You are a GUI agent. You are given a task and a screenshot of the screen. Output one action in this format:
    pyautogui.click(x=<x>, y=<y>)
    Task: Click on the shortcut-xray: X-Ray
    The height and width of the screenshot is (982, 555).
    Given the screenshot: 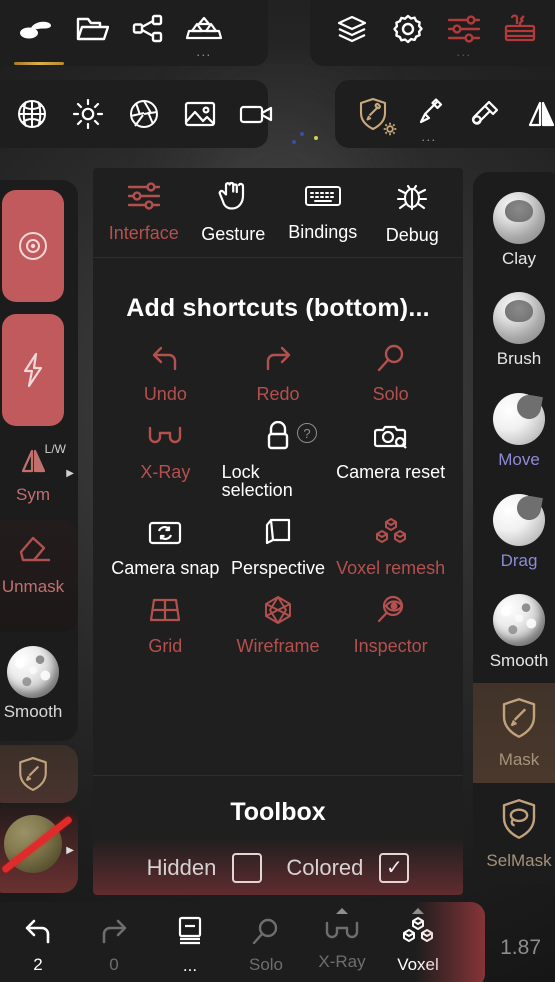 What is the action you would take?
    pyautogui.click(x=165, y=459)
    